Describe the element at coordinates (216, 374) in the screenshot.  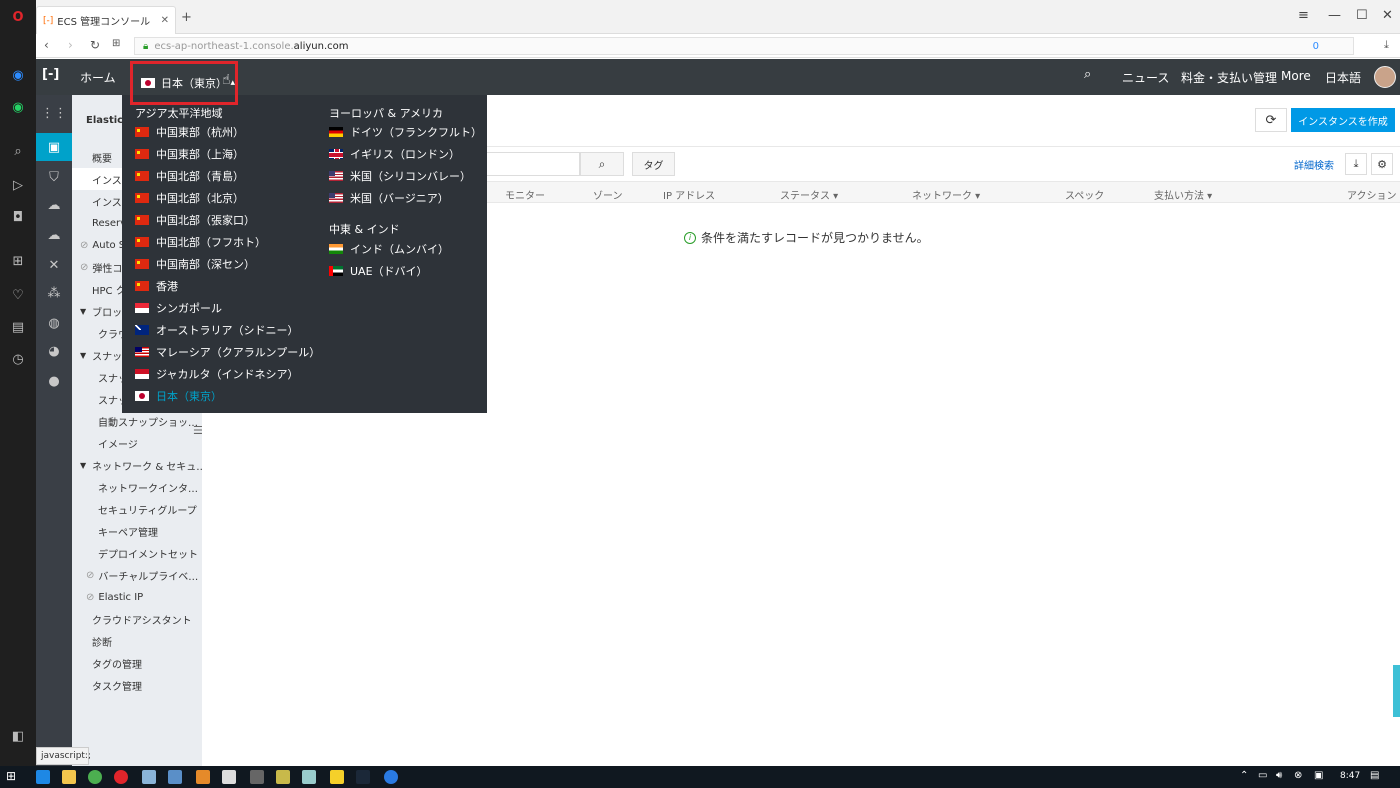
I see `region-item-jakarta: ジャカルタ（インドネシア）` at that location.